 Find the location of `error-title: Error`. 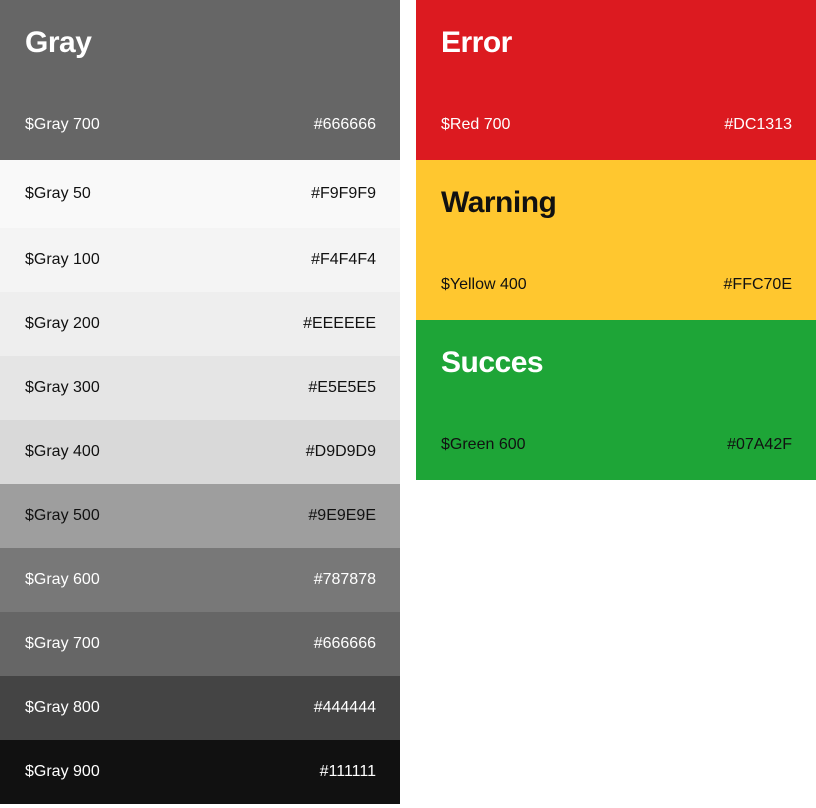

error-title: Error is located at coordinates (476, 42).